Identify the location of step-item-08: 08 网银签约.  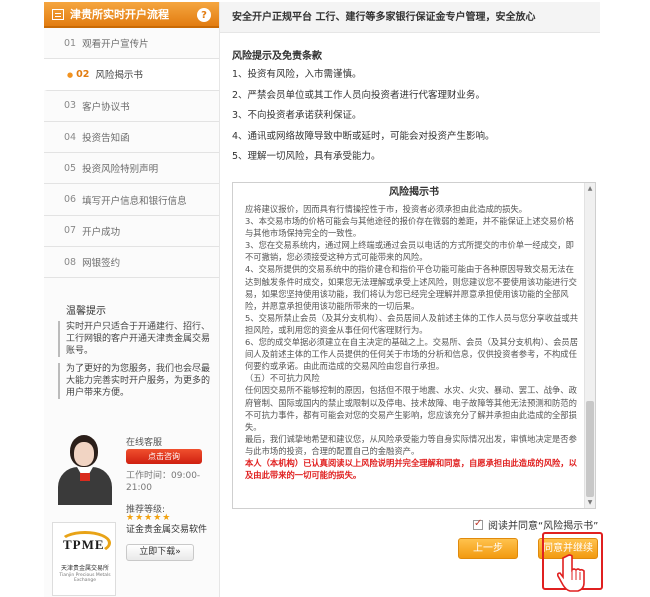
(131, 263).